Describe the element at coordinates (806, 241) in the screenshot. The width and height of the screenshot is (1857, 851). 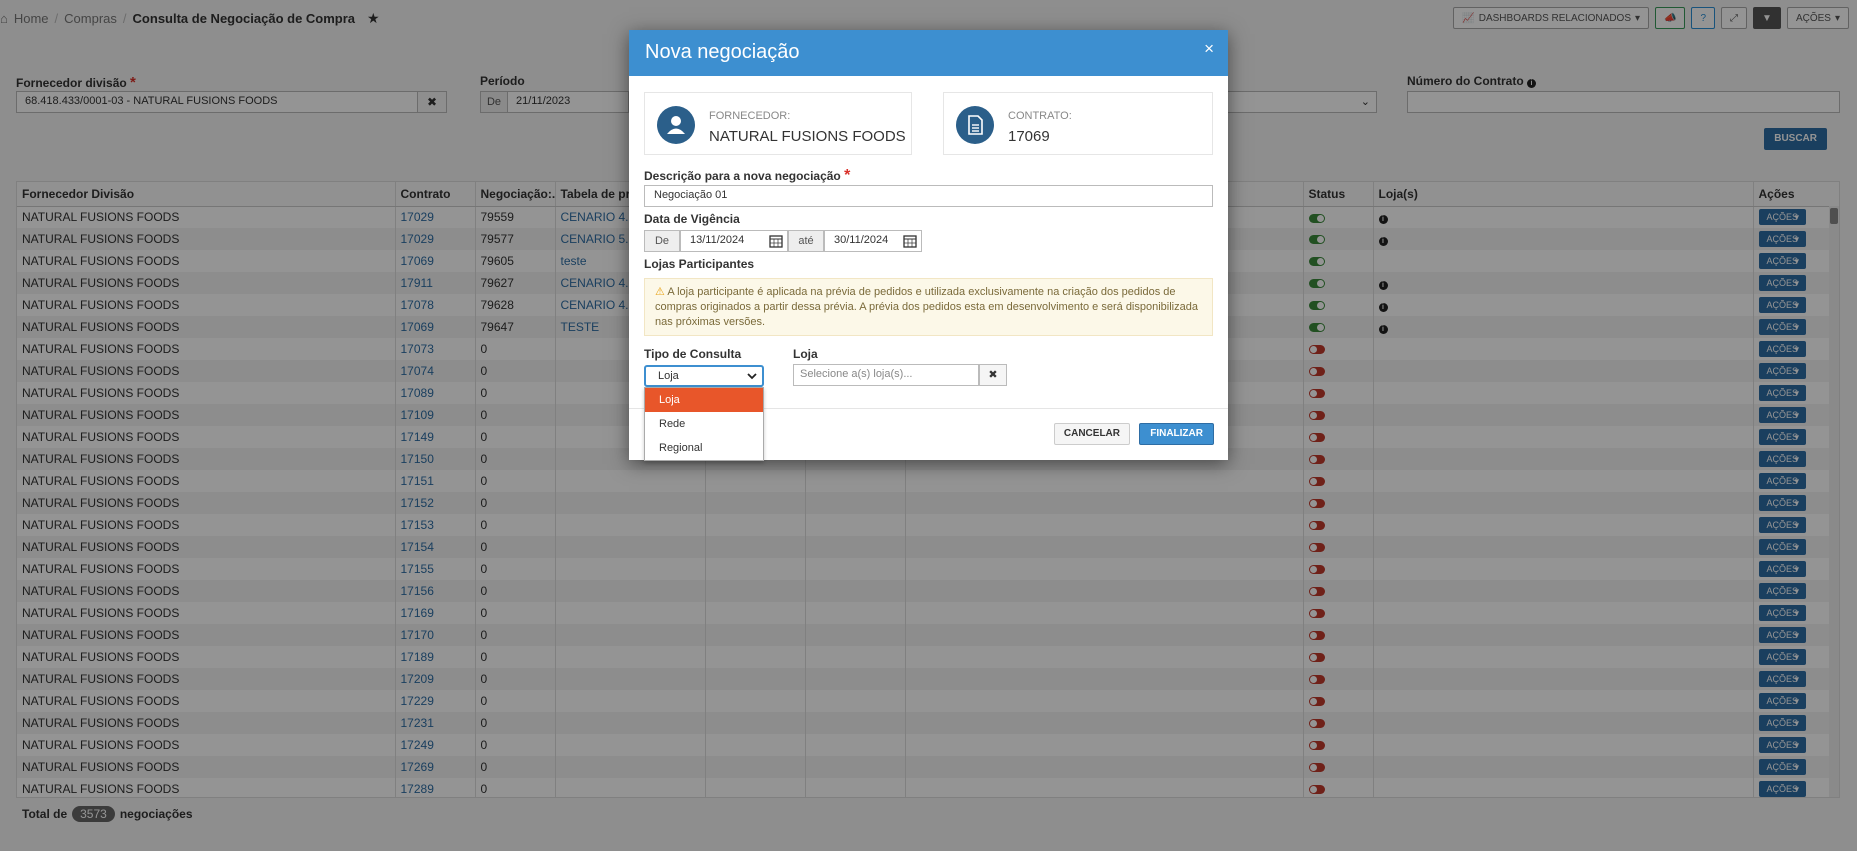
I see `vigencia-ate-addon: até` at that location.